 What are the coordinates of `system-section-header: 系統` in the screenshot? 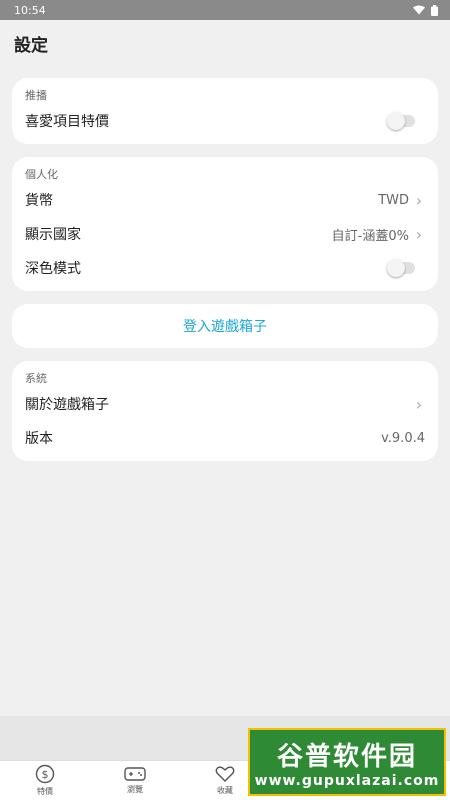 It's located at (36, 378).